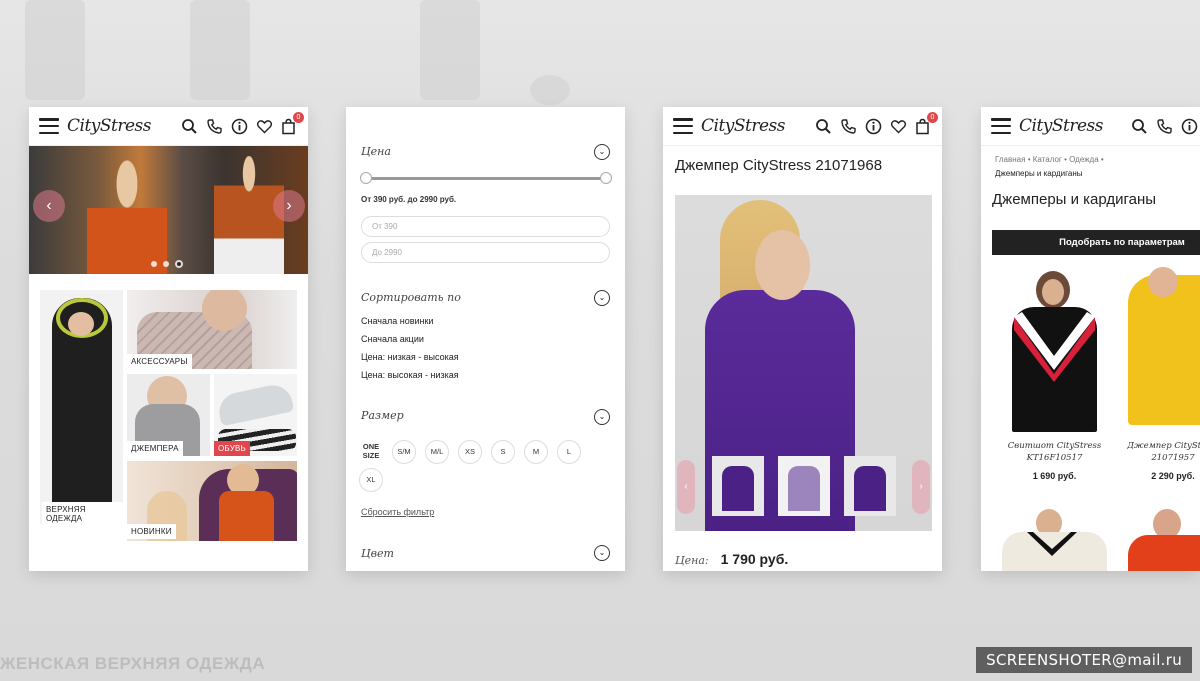 The image size is (1200, 681). I want to click on product-title: Джемпер CityStress 21071968, so click(779, 165).